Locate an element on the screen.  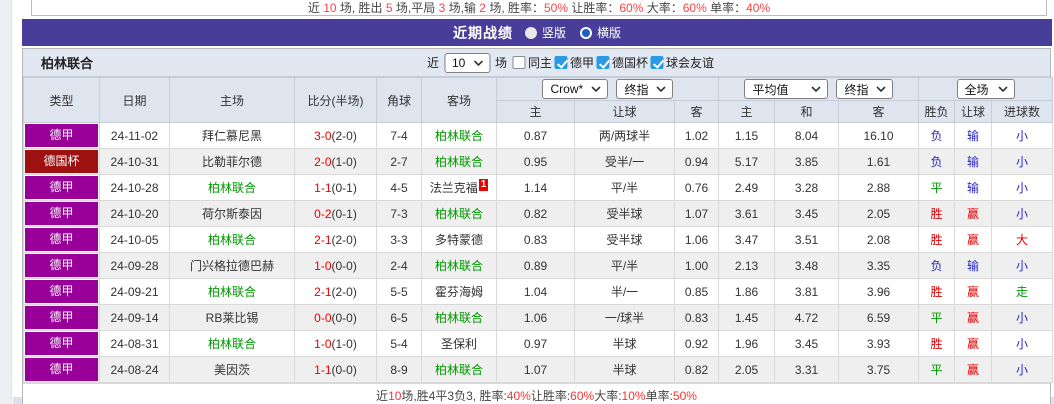
bookmaker-select: Crow* is located at coordinates (575, 89).